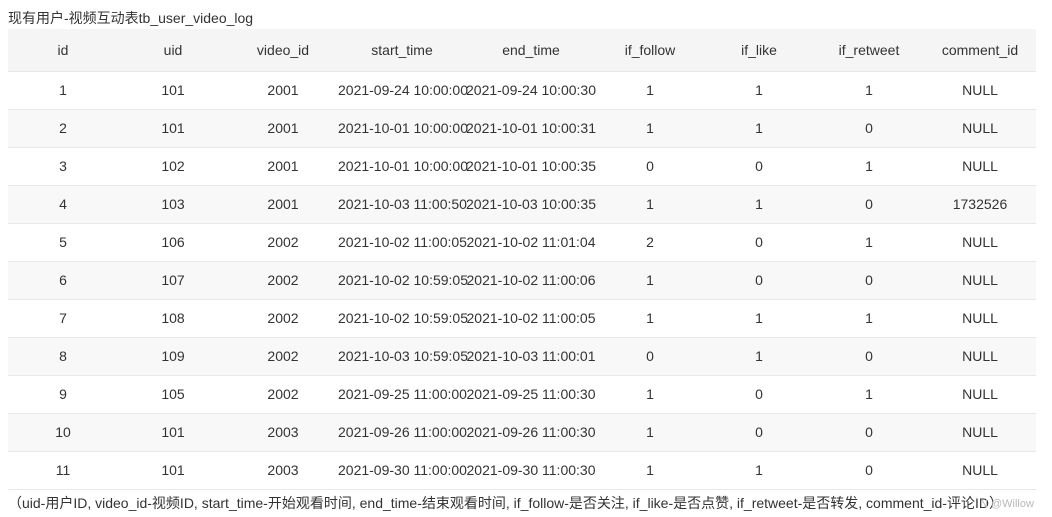 This screenshot has height=517, width=1052. I want to click on table-cell-id: 11, so click(63, 470).